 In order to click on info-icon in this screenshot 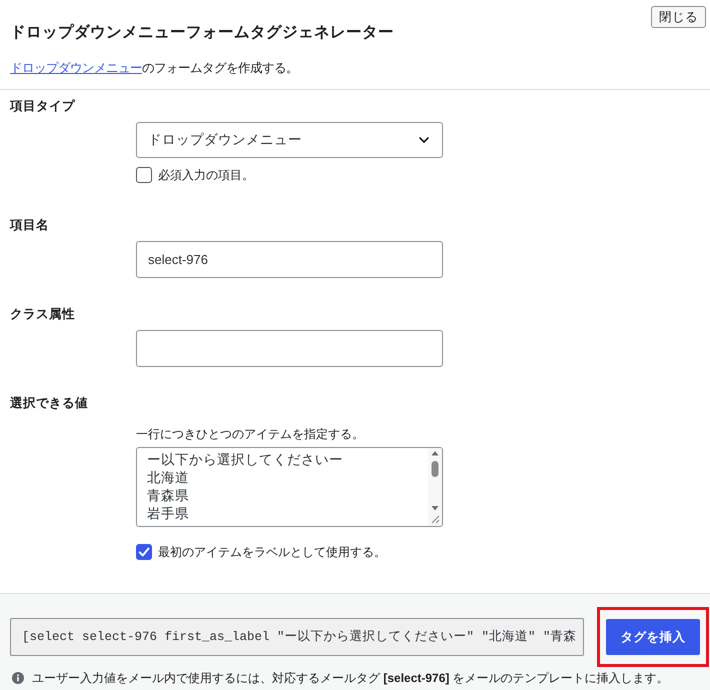, I will do `click(18, 678)`.